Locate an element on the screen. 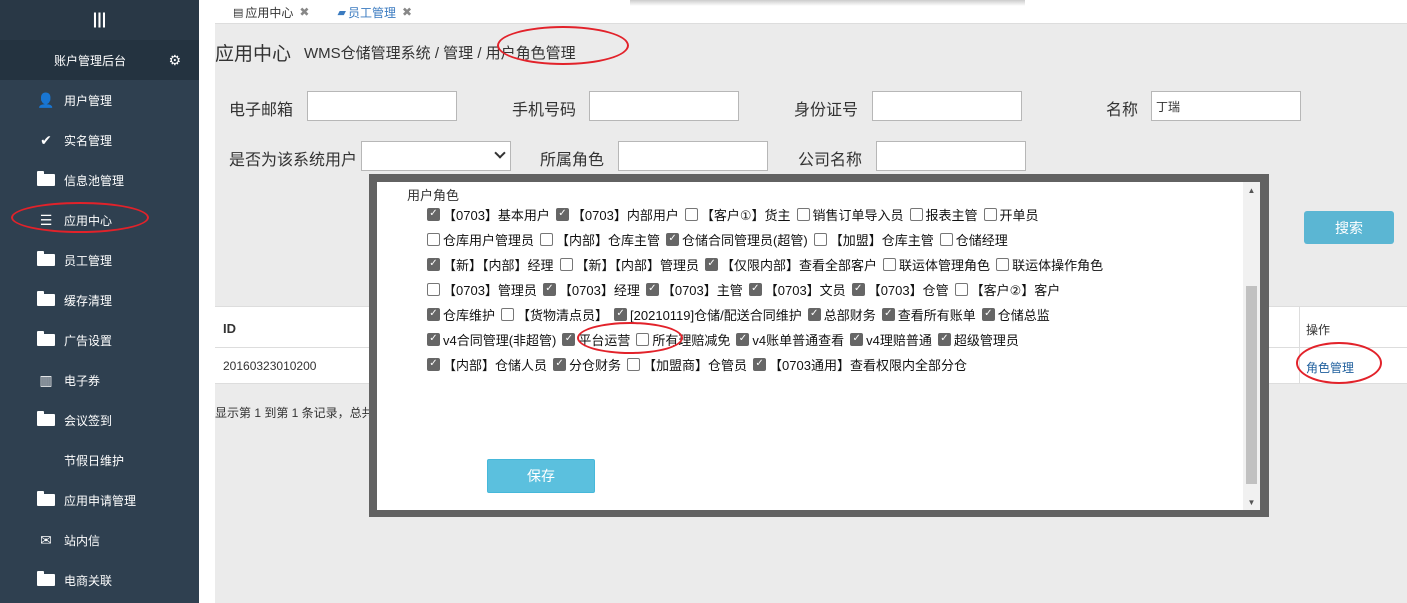 Image resolution: width=1407 pixels, height=603 pixels. role-checkbox: ✓ 【0703通用】查看权限内全部分仓 is located at coordinates (860, 364).